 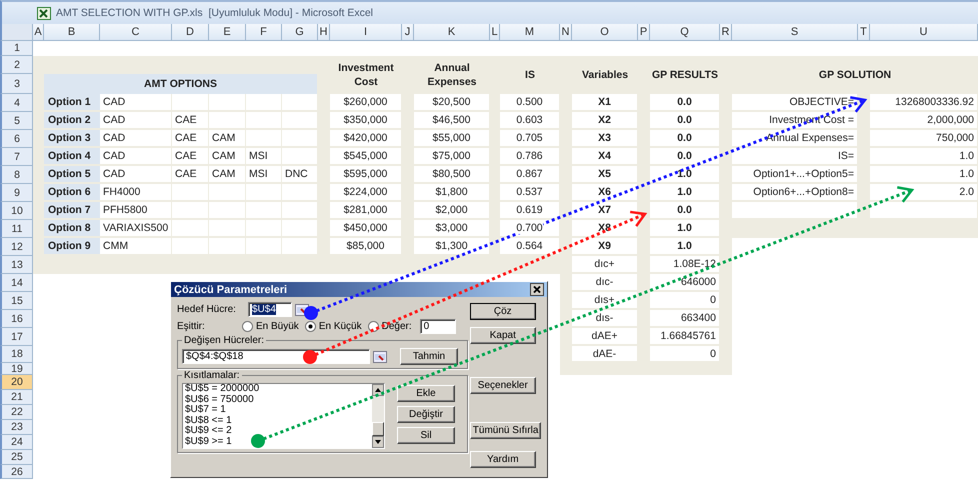 What do you see at coordinates (438, 326) in the screenshot?
I see `value-field: 0` at bounding box center [438, 326].